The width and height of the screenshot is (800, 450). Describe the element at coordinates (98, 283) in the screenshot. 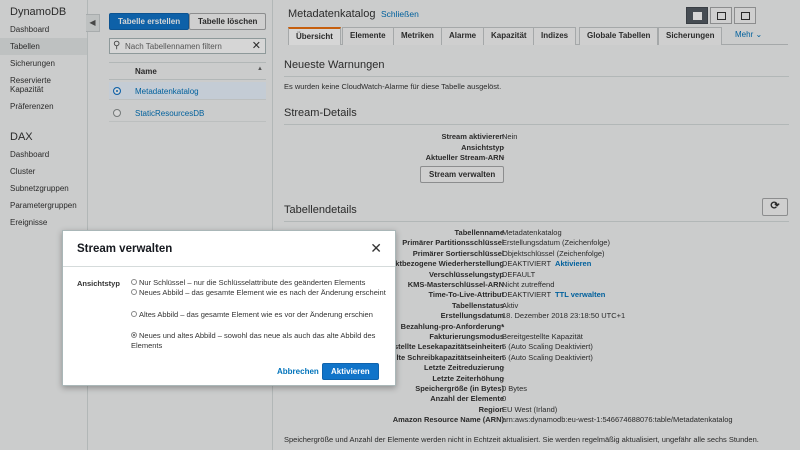

I see `view-type-label: Ansichtstyp` at that location.